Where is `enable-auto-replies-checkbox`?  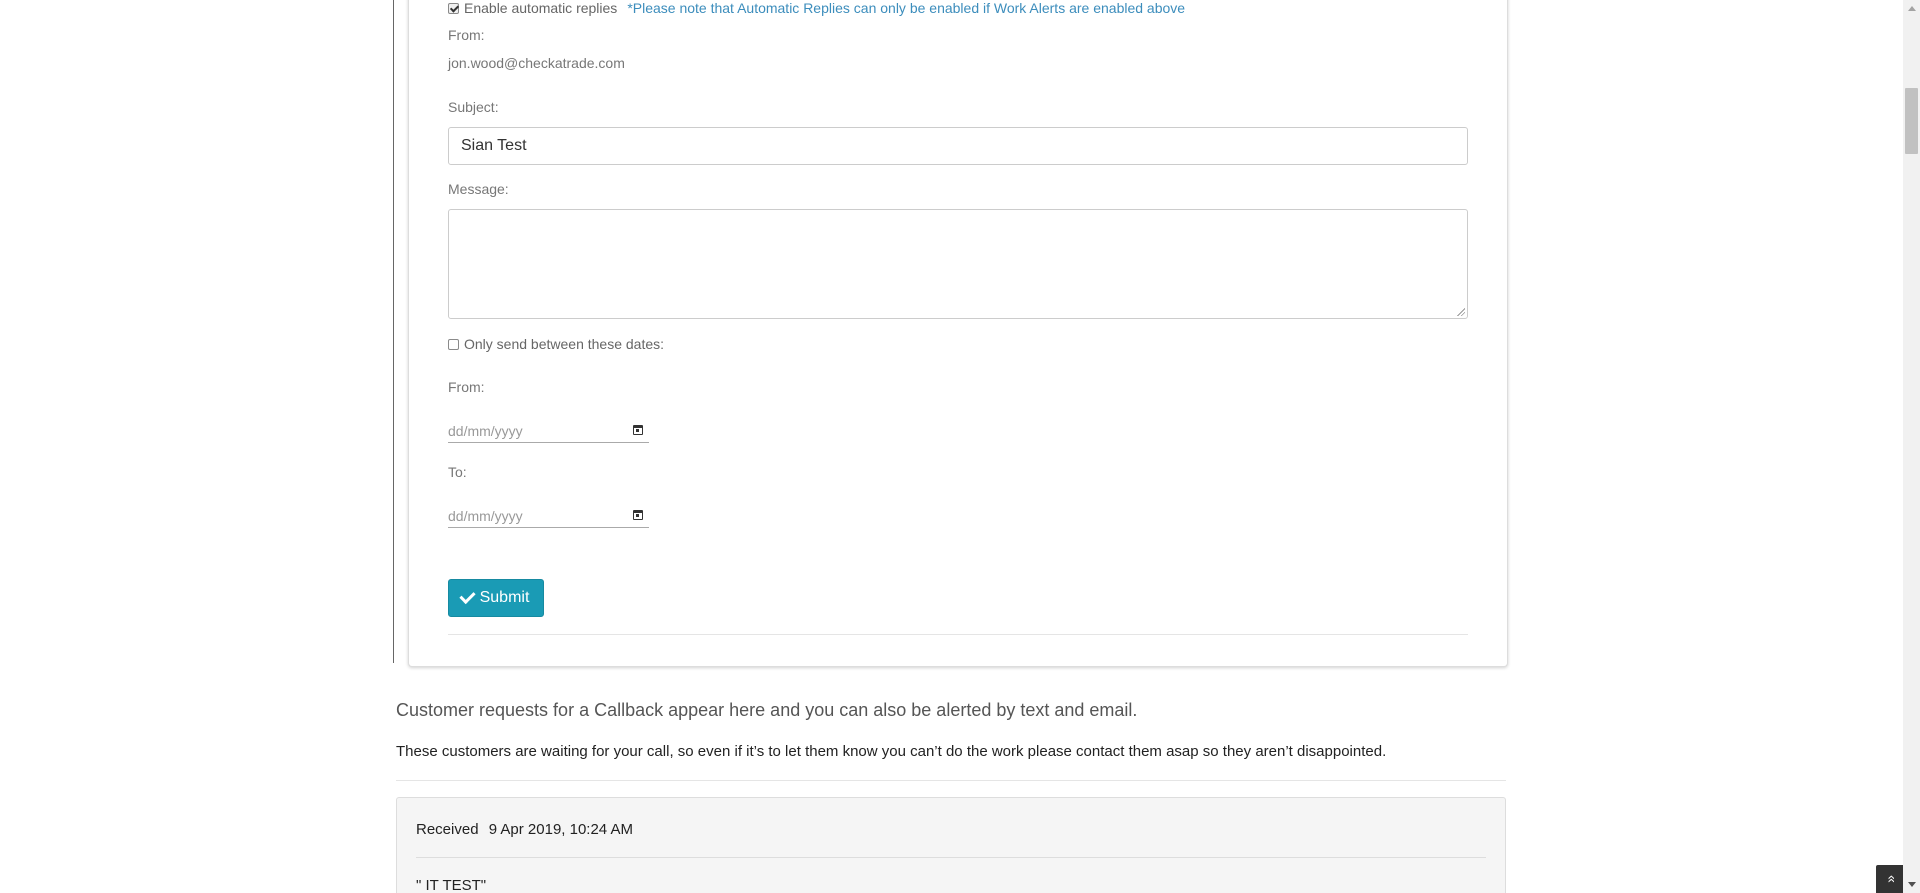 enable-auto-replies-checkbox is located at coordinates (453, 8).